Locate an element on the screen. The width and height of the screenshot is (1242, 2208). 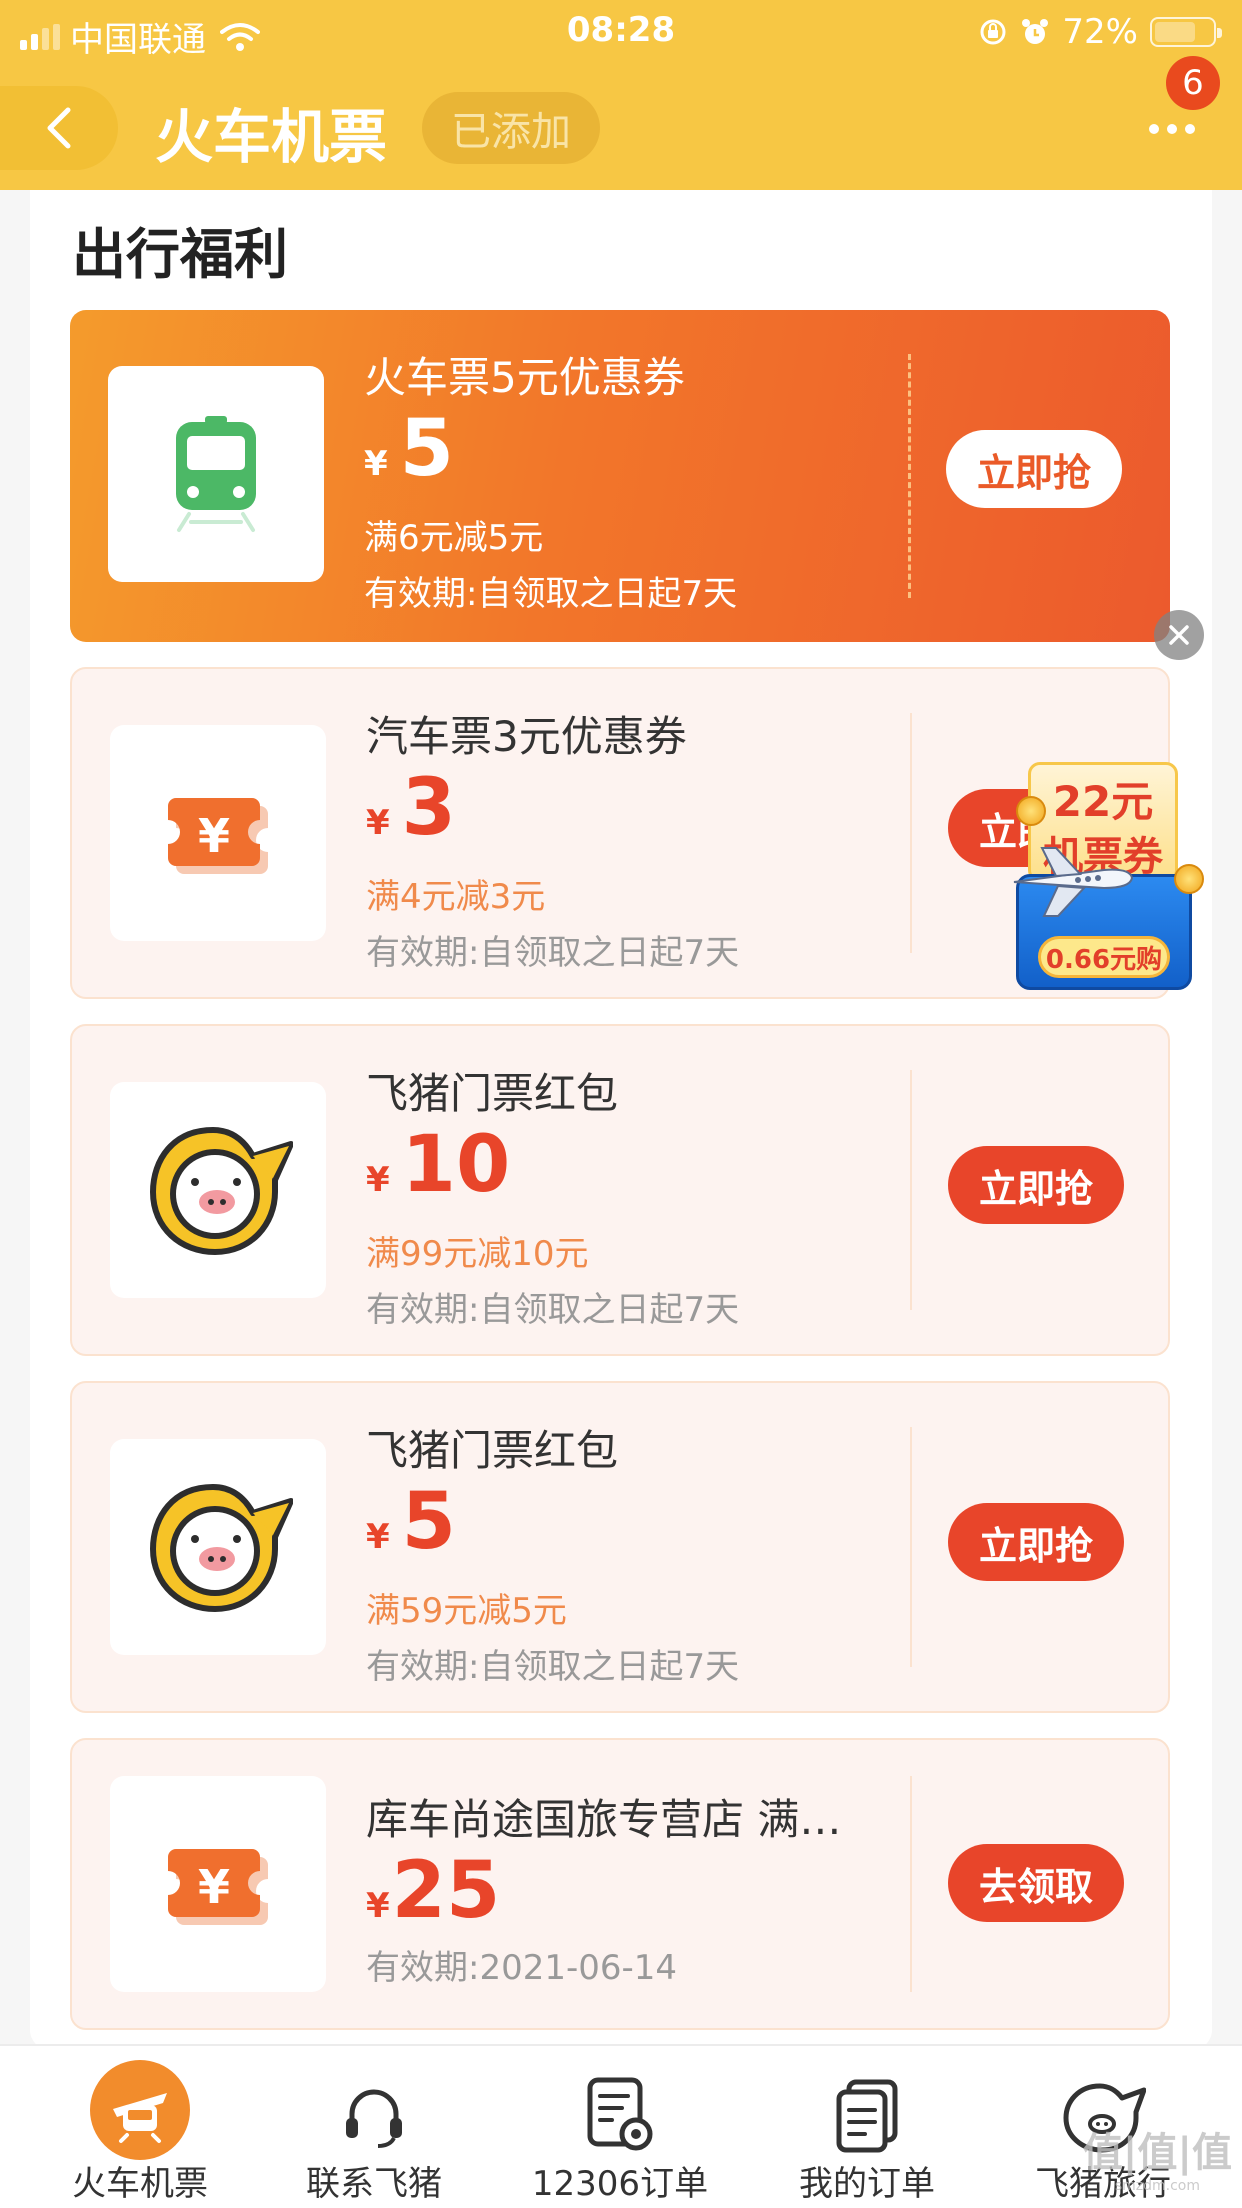
coupon-amount: ¥ 10 is located at coordinates (438, 1165).